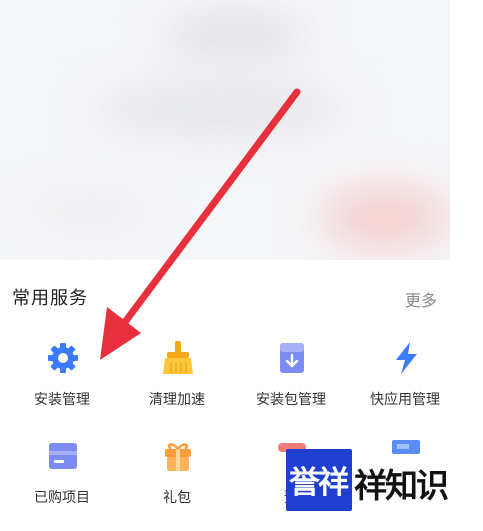  I want to click on service-label: 安装包管理, so click(291, 400).